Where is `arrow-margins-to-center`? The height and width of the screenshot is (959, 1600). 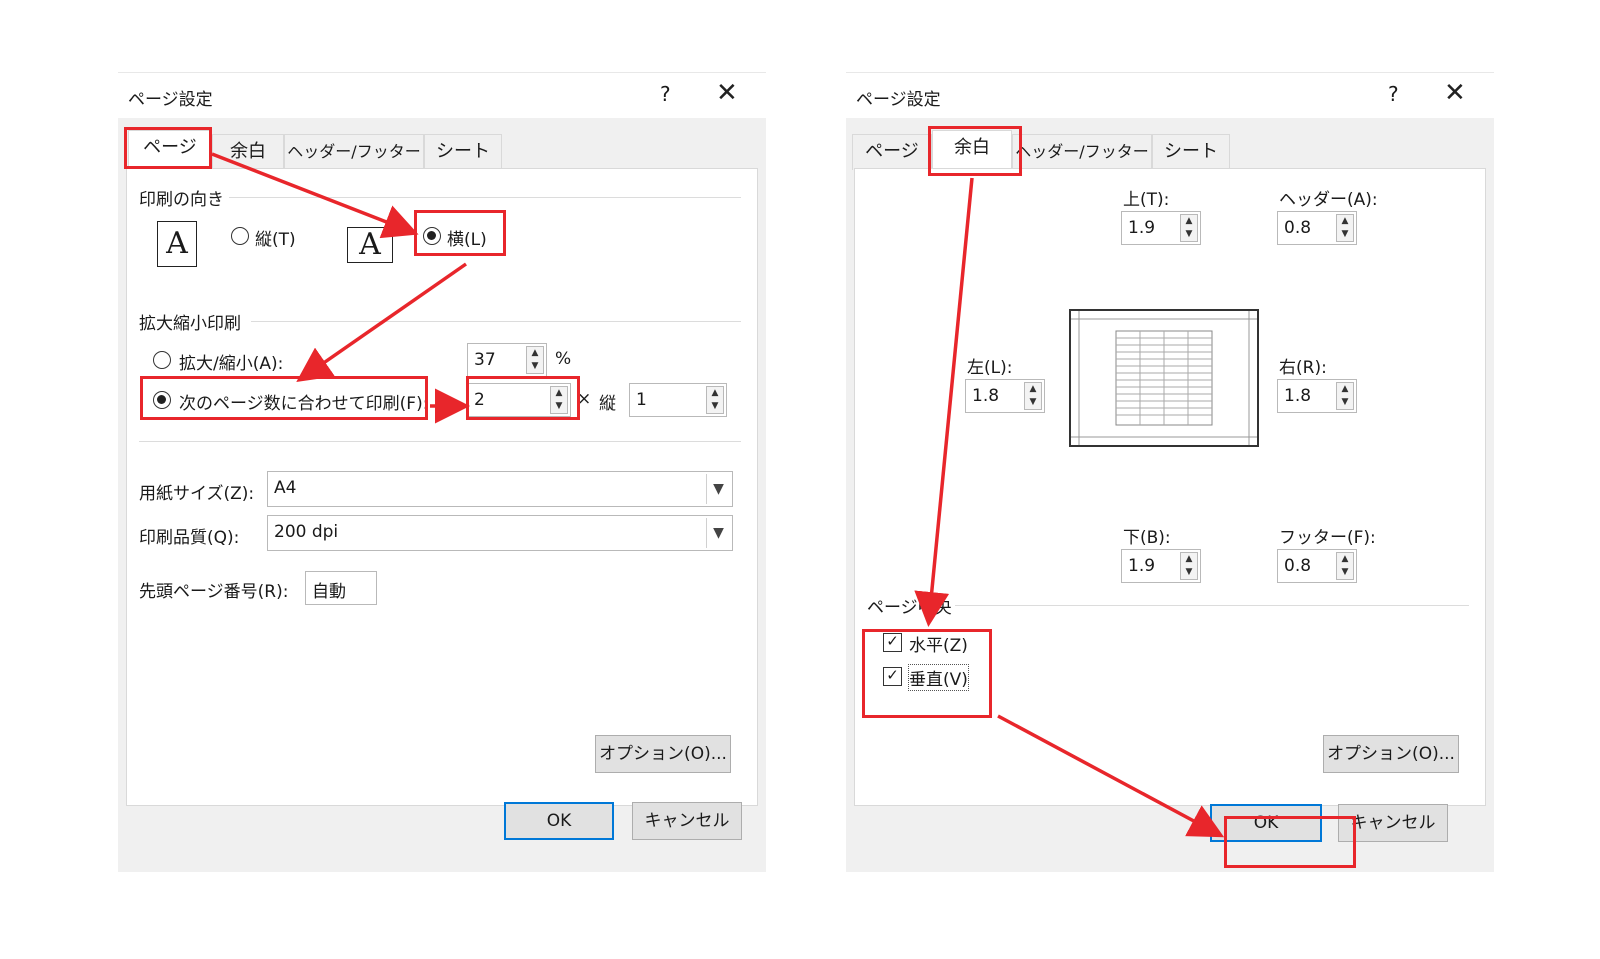 arrow-margins-to-center is located at coordinates (944, 402).